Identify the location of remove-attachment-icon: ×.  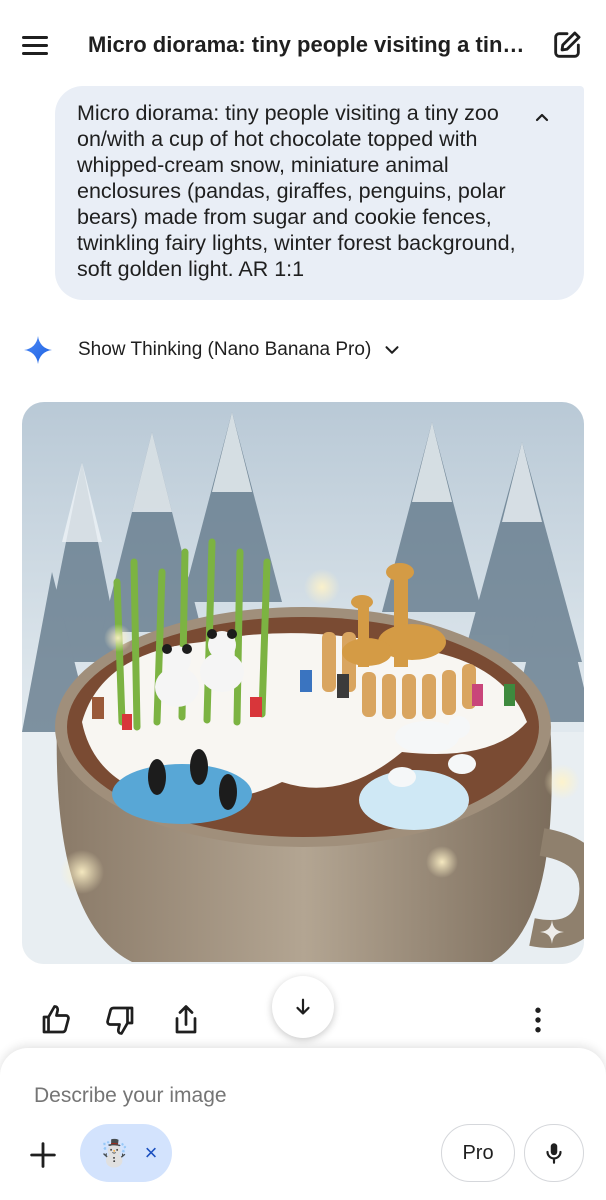
(151, 1153).